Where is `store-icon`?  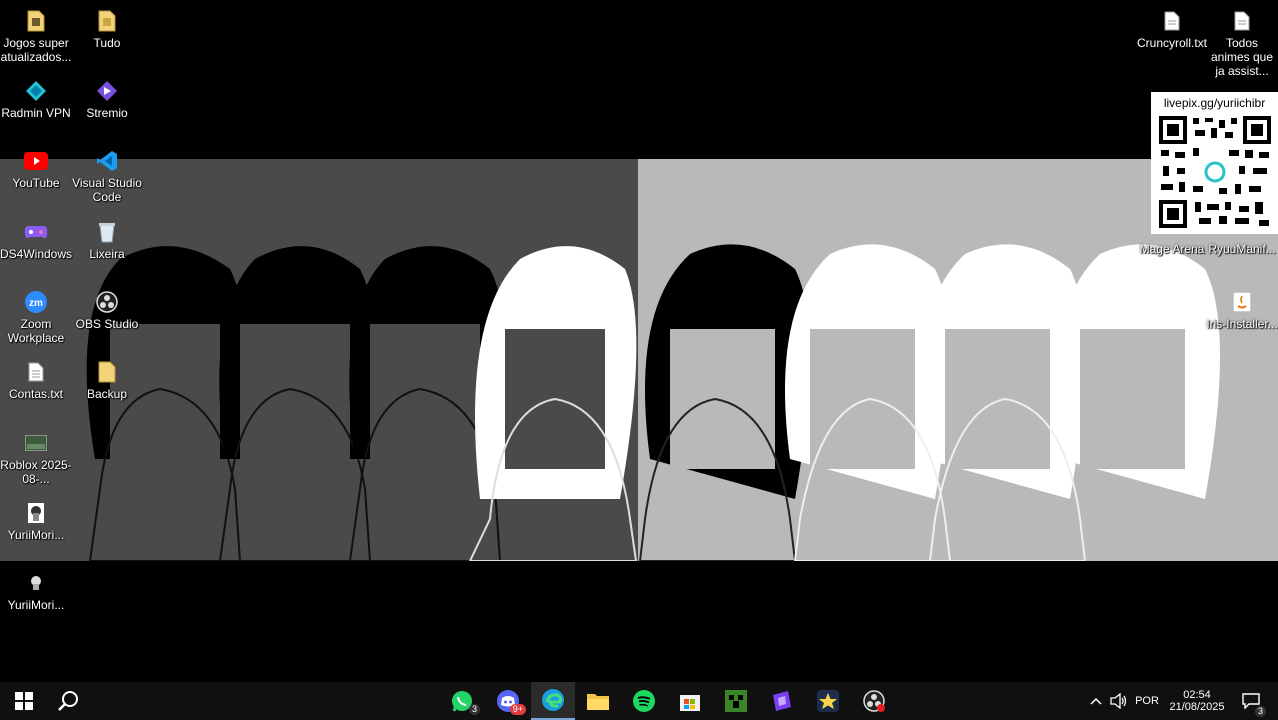 store-icon is located at coordinates (690, 703).